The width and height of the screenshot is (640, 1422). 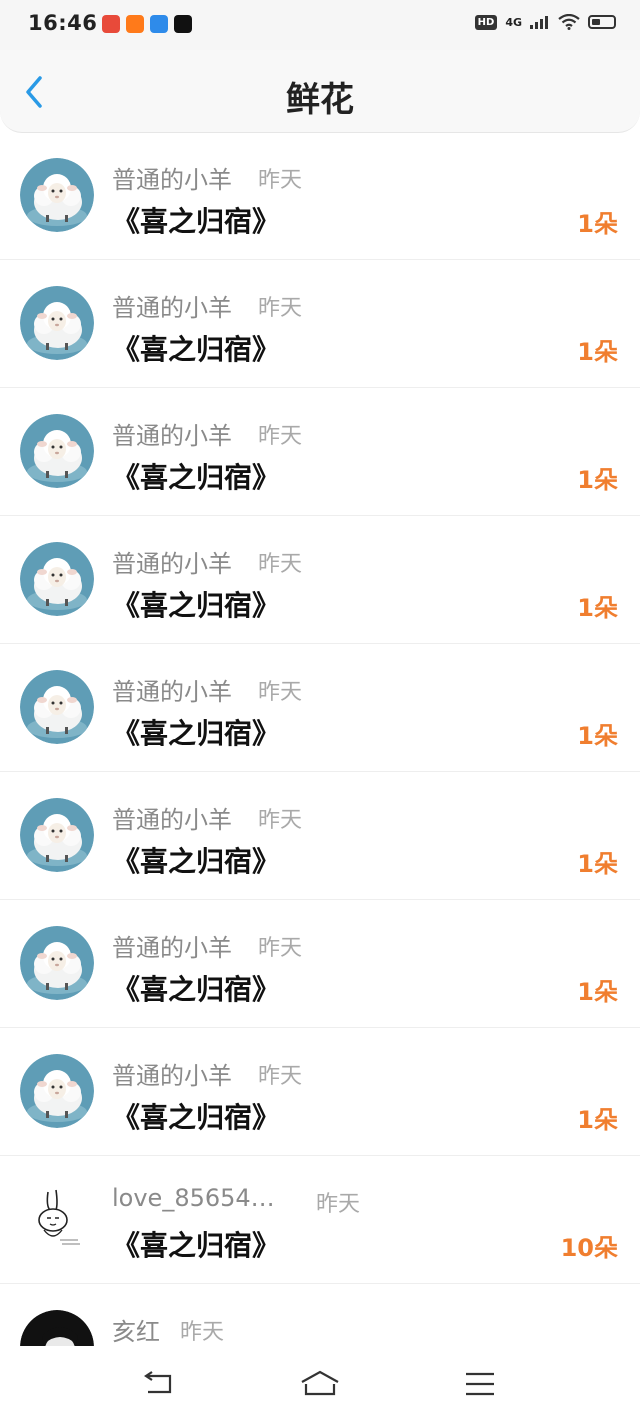 What do you see at coordinates (569, 22) in the screenshot?
I see `wifi-icon` at bounding box center [569, 22].